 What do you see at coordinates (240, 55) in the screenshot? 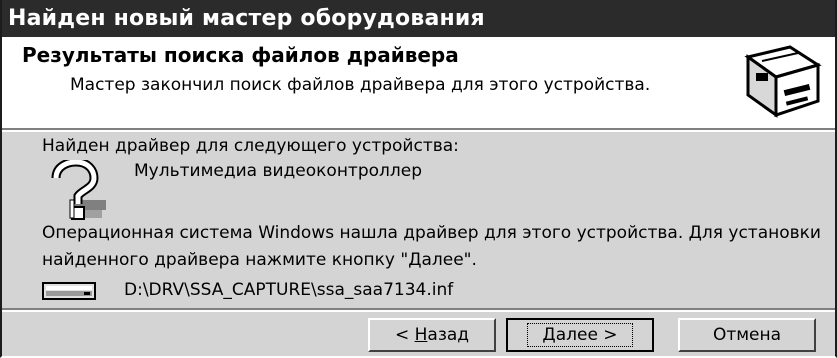
I see `header-title: Результаты поиска файлов драйвера` at bounding box center [240, 55].